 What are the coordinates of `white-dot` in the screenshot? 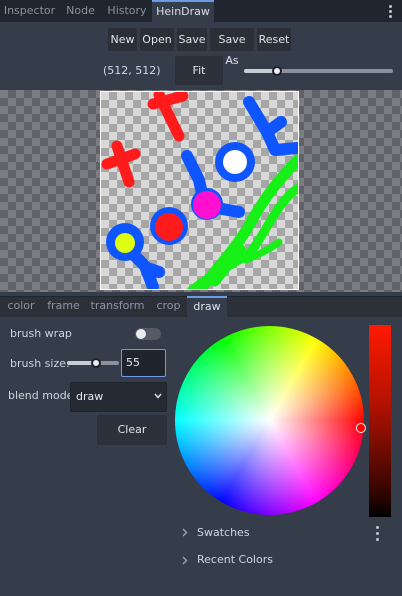 It's located at (235, 162).